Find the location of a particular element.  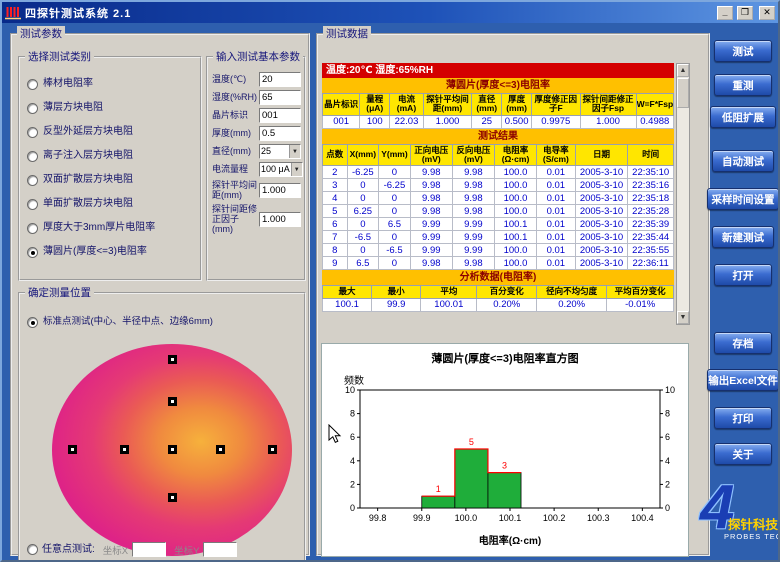

x-tick-label: 99.8 is located at coordinates (378, 518).